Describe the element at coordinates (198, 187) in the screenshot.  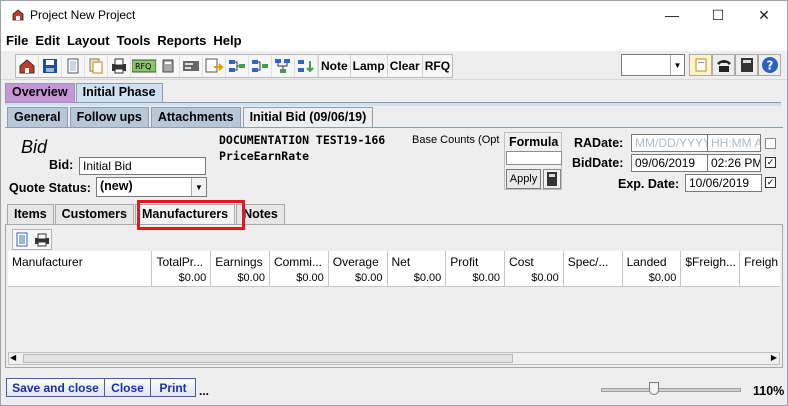
I see `chevron-down-icon: ▼` at that location.